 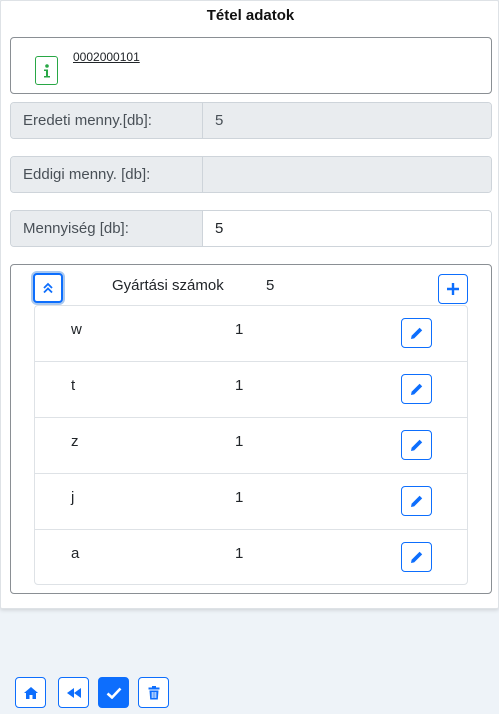 I want to click on home-icon, so click(x=30, y=692).